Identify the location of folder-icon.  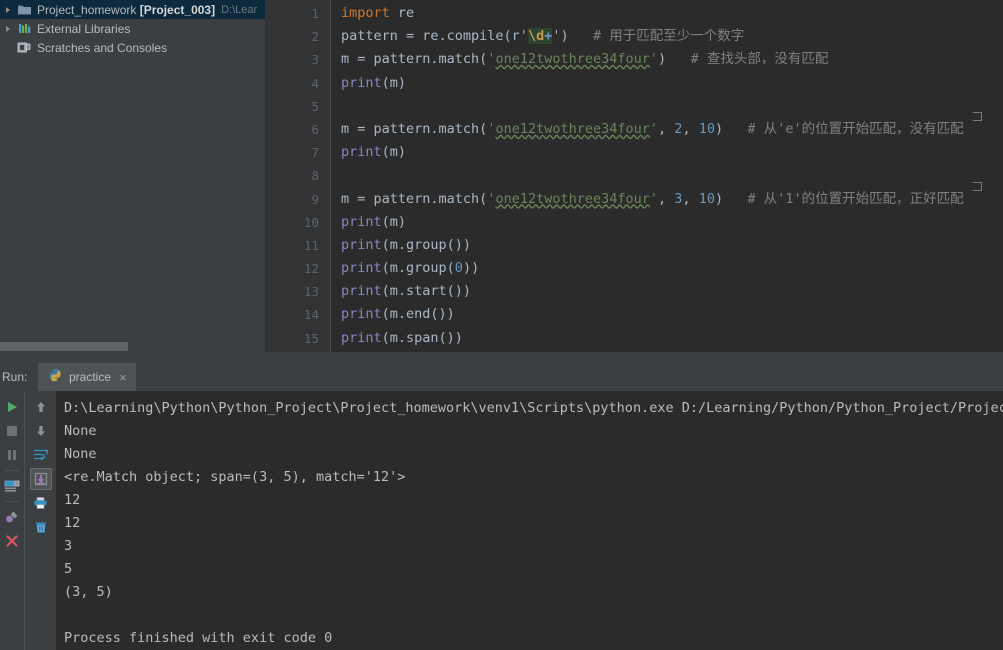
(24, 9).